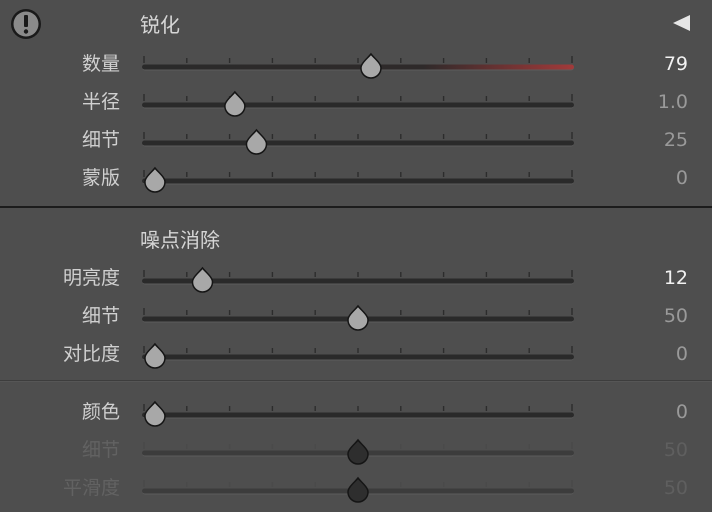  I want to click on slider-lum-detail, so click(358, 316).